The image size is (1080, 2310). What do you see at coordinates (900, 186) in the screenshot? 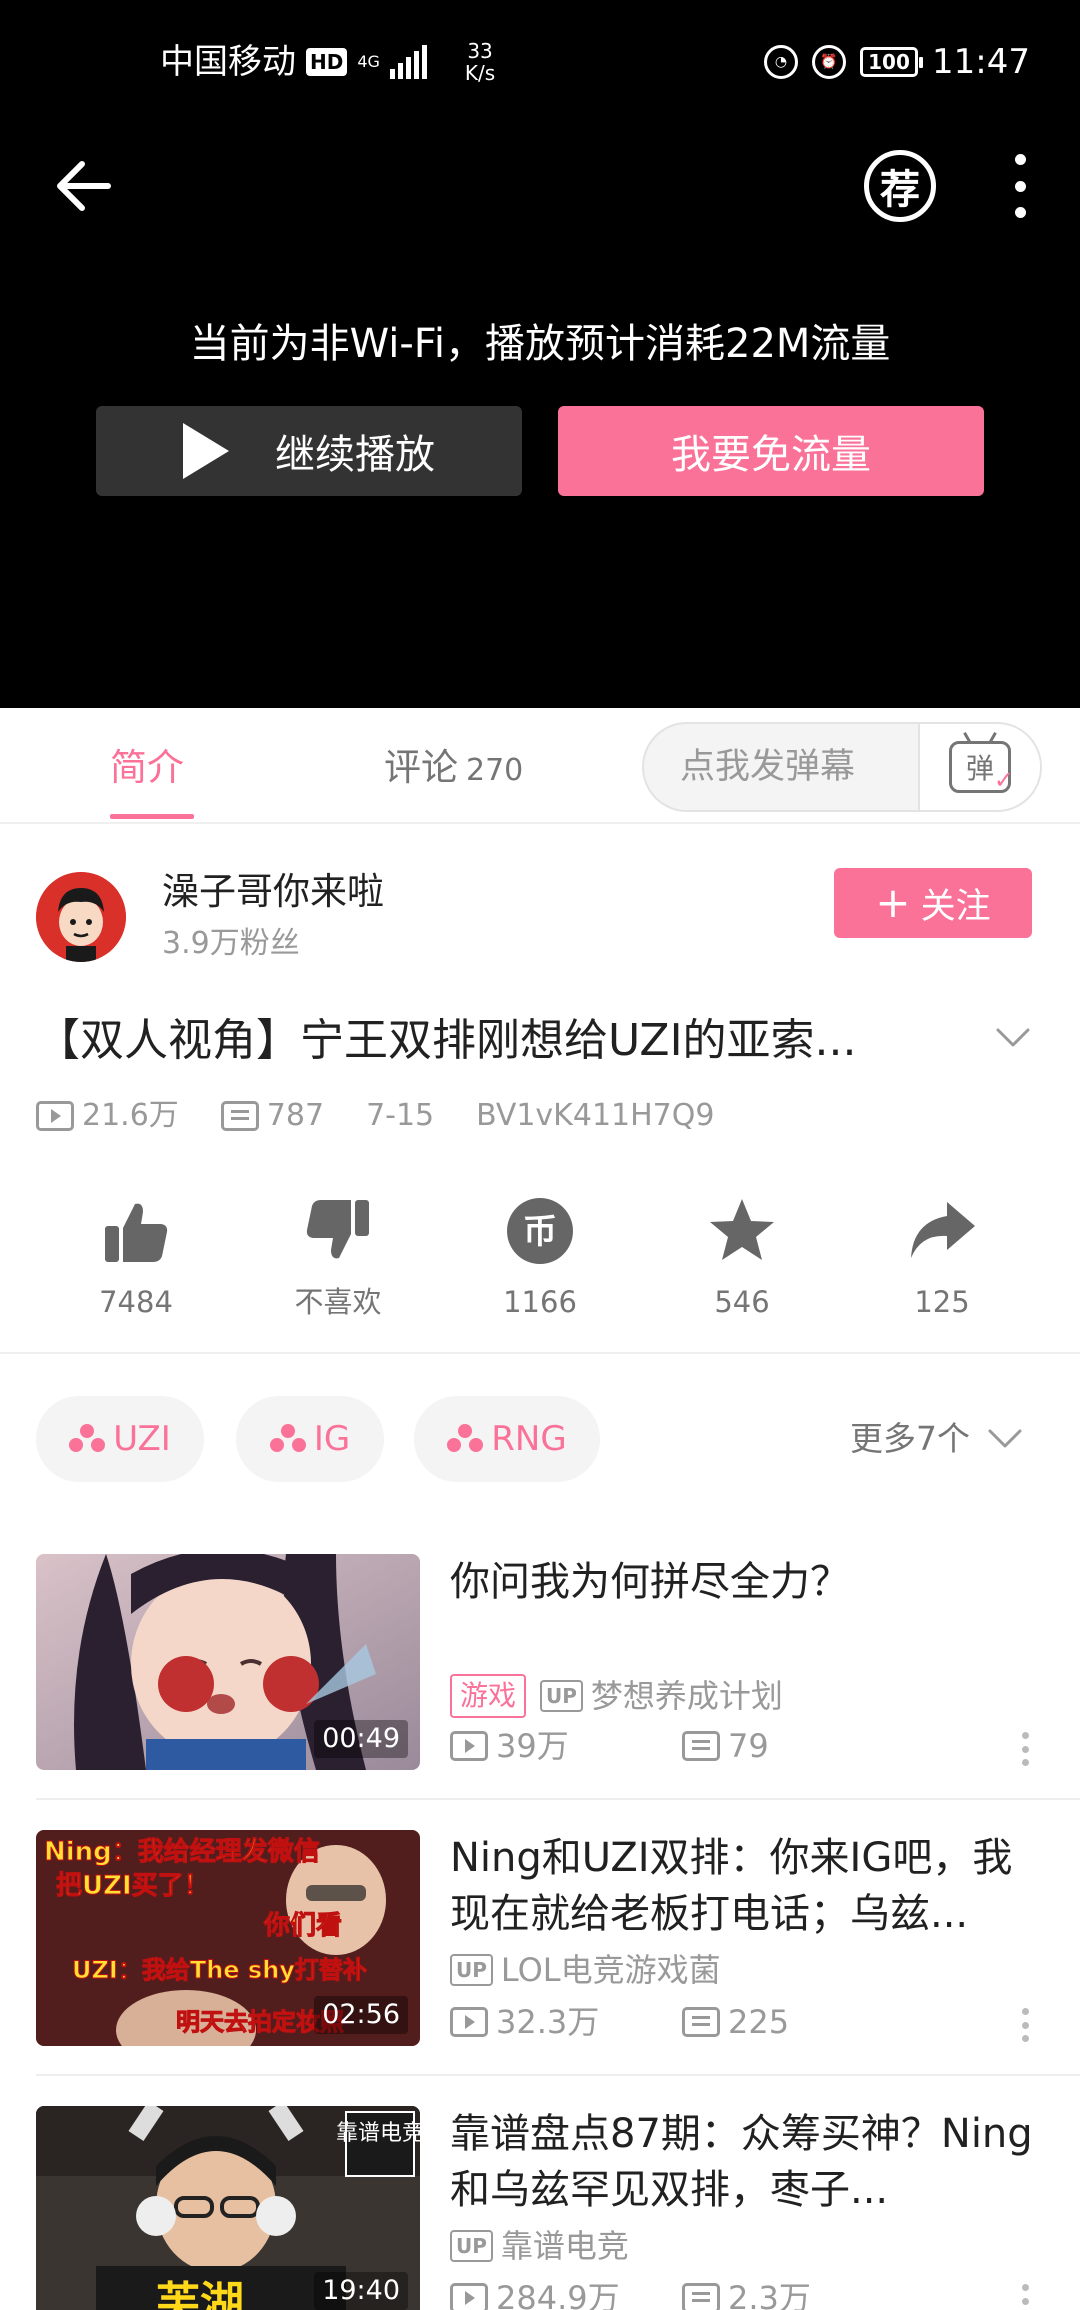
I see `recommend-button: 荐` at bounding box center [900, 186].